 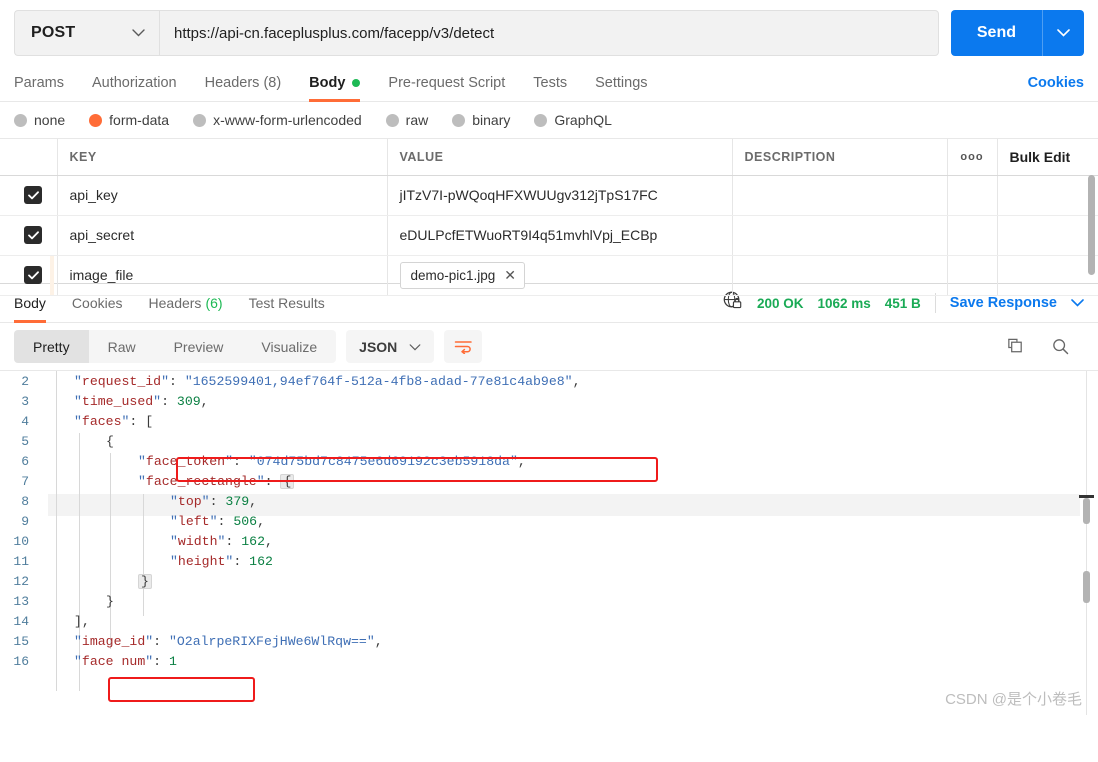 I want to click on body-type-binary-label: binary, so click(x=491, y=120).